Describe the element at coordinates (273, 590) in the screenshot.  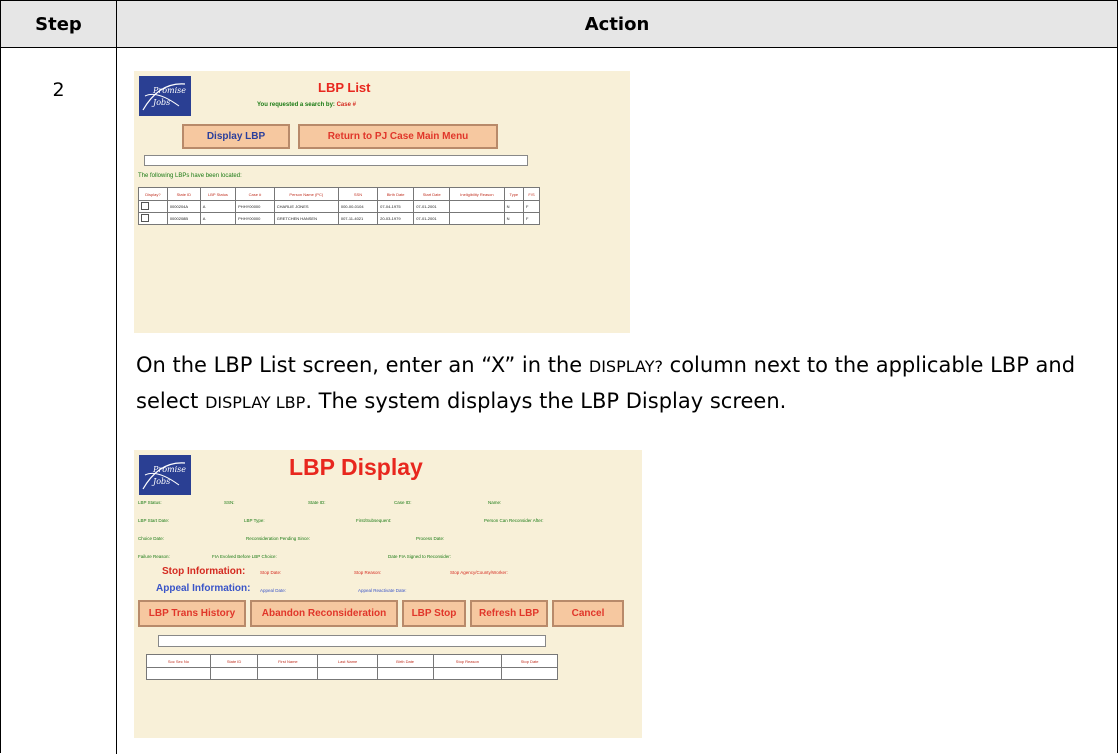
I see `field-appeal-date: Appeal Date:` at that location.